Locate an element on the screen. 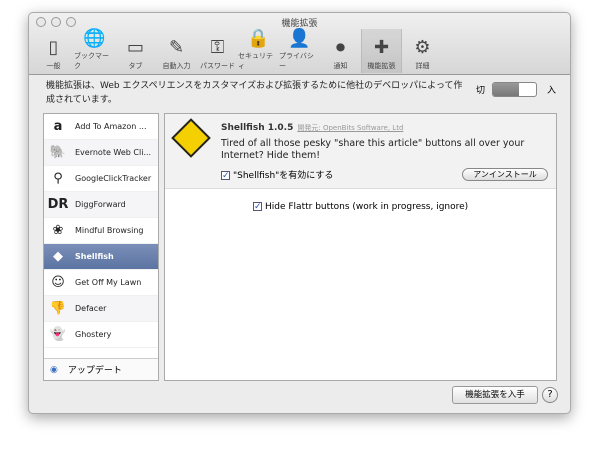  toolbar-tab-button: ▭ タブ is located at coordinates (135, 51).